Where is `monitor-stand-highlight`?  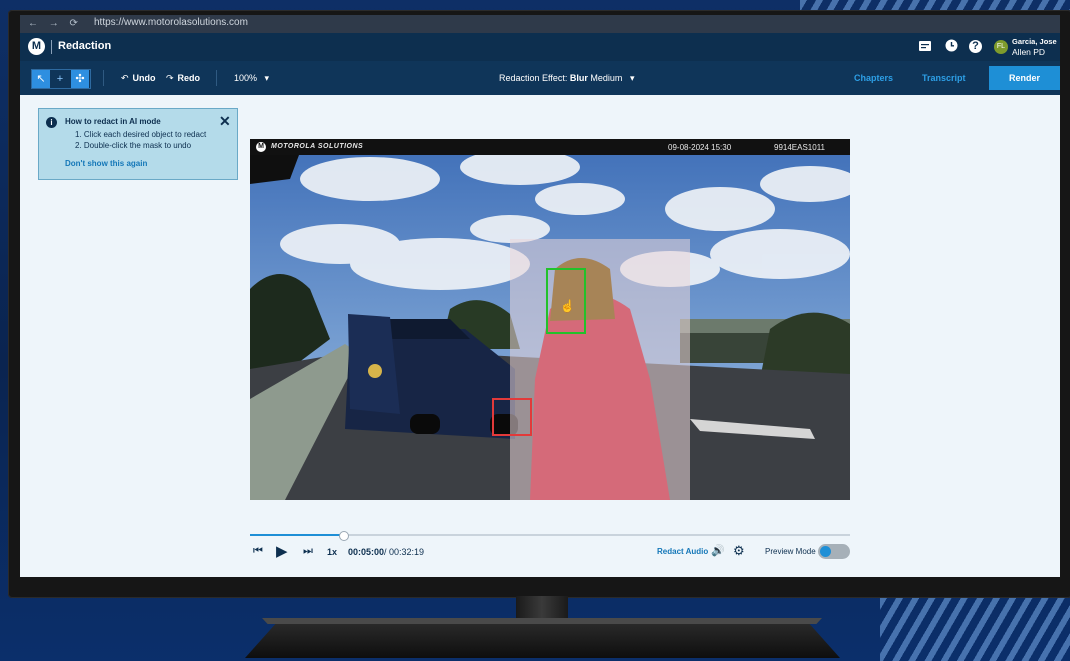 monitor-stand-highlight is located at coordinates (542, 621).